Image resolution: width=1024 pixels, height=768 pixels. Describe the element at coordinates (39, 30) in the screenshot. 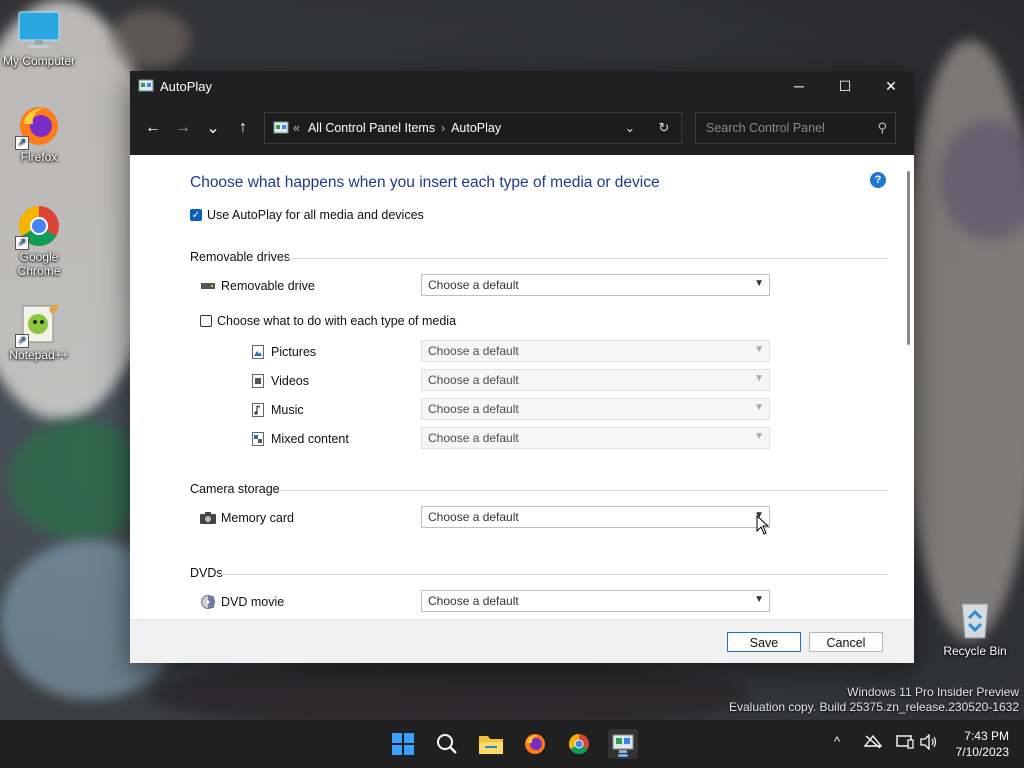

I see `monitor-icon` at that location.